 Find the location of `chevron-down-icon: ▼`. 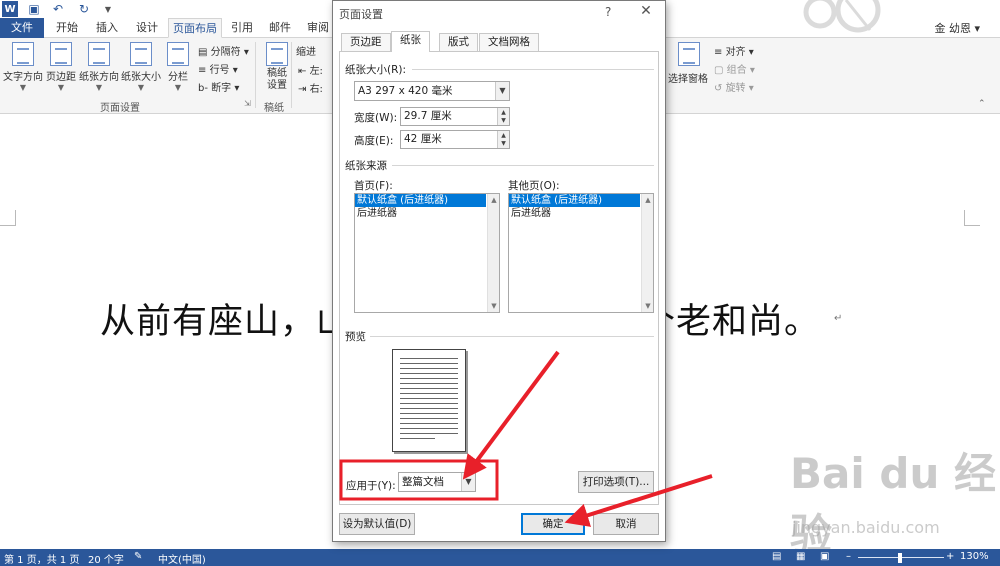

chevron-down-icon: ▼ is located at coordinates (141, 87).